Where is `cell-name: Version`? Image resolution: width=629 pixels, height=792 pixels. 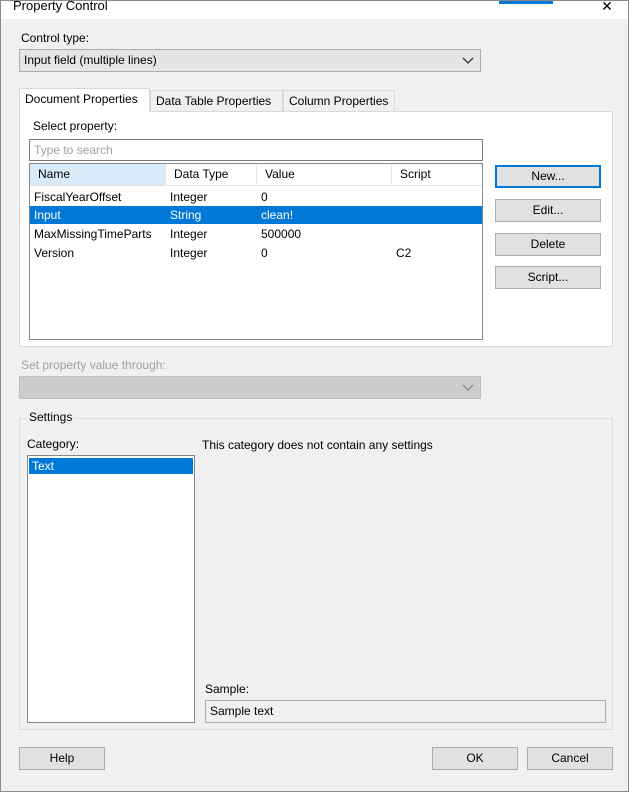
cell-name: Version is located at coordinates (54, 253).